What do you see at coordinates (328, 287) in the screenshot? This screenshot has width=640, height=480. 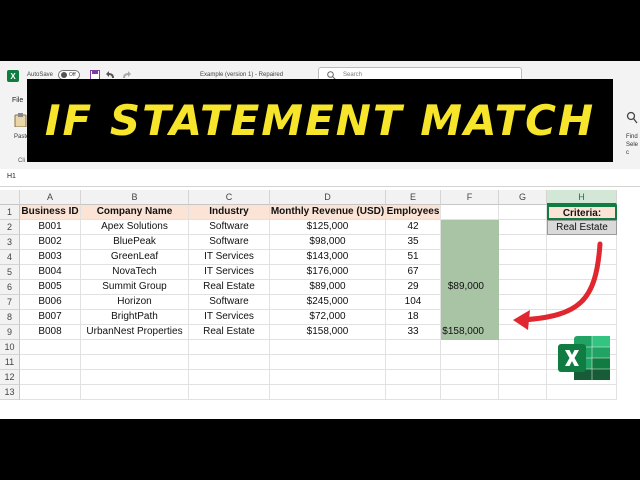 I see `data-cell: $89,000` at bounding box center [328, 287].